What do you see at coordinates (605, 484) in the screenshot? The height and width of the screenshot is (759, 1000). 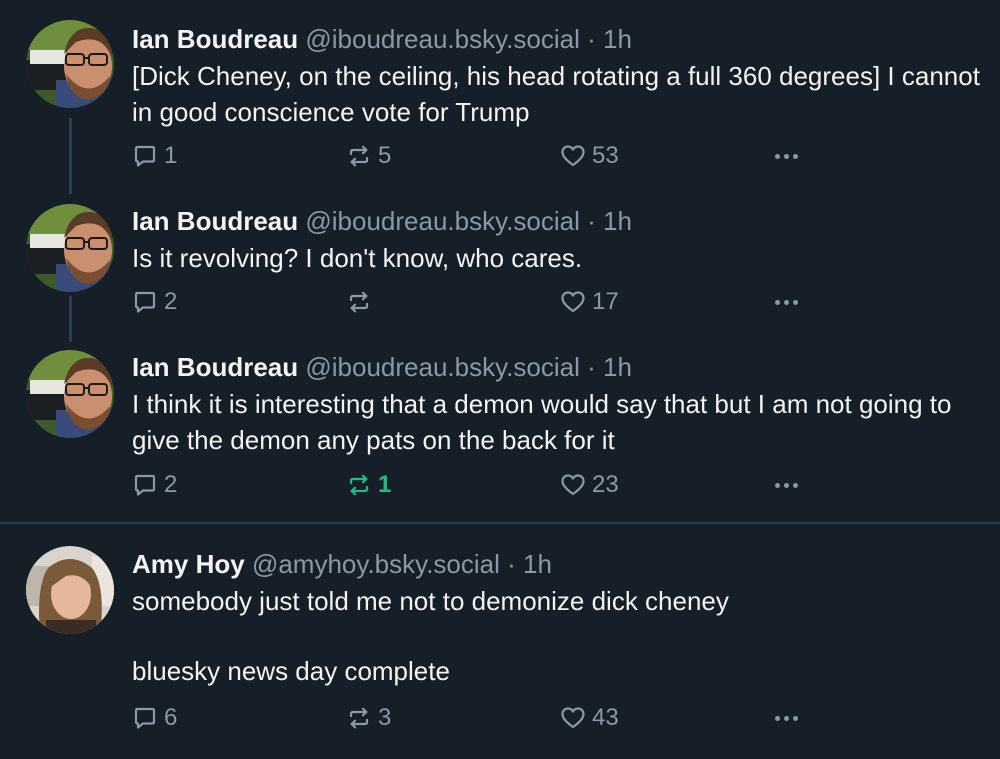 I see `like-count: 23` at bounding box center [605, 484].